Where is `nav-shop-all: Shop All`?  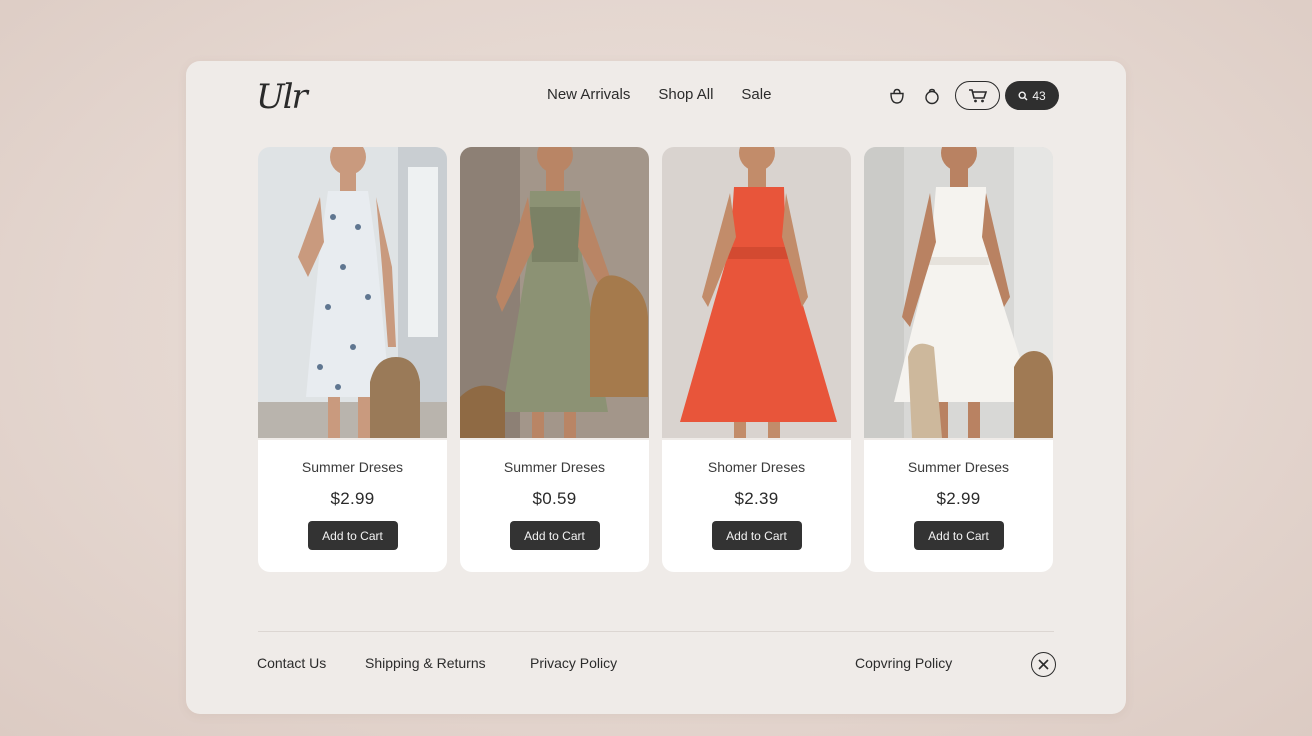
nav-shop-all: Shop All is located at coordinates (685, 94).